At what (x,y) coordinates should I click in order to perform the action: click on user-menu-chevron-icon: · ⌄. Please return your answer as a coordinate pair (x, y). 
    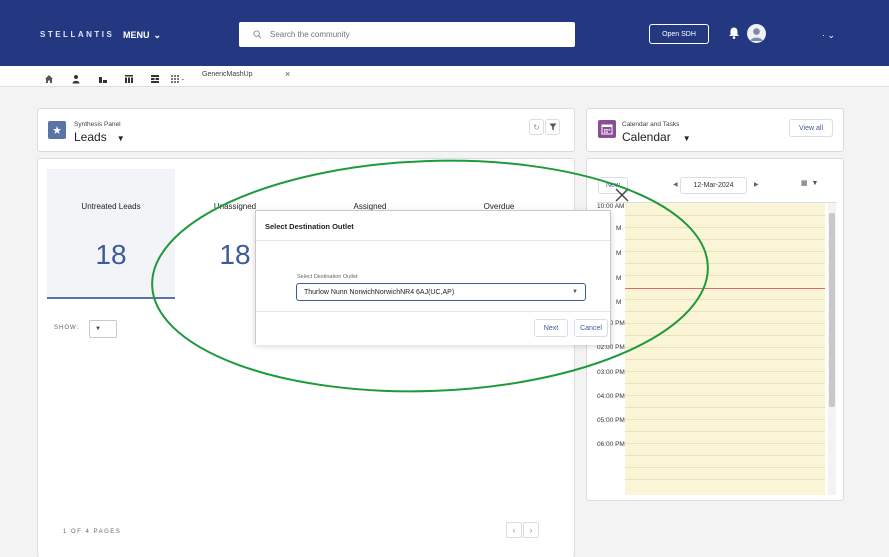
    Looking at the image, I should click on (828, 35).